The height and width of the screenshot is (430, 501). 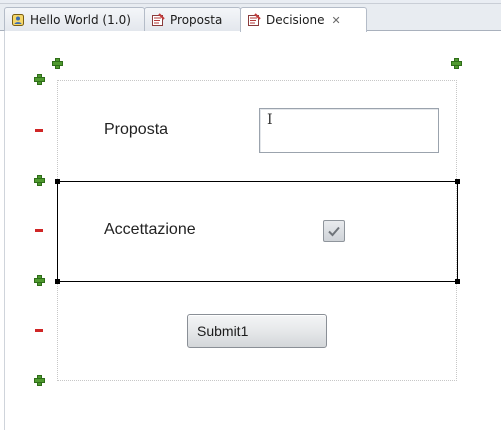 What do you see at coordinates (196, 19) in the screenshot?
I see `tab-label: Proposta` at bounding box center [196, 19].